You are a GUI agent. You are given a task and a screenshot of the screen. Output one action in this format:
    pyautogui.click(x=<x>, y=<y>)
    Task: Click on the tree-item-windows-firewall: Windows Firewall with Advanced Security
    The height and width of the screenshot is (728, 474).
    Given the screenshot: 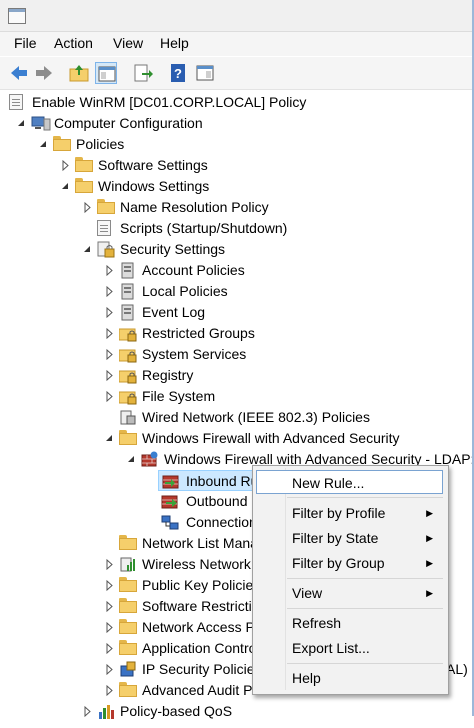 What is the action you would take?
    pyautogui.click(x=237, y=438)
    